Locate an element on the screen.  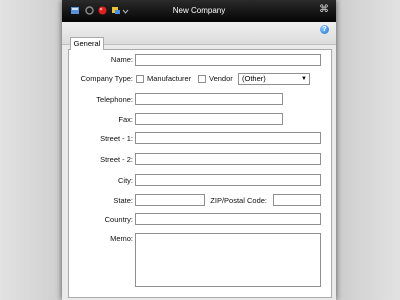
street2-label: Street - 2: is located at coordinates (116, 159).